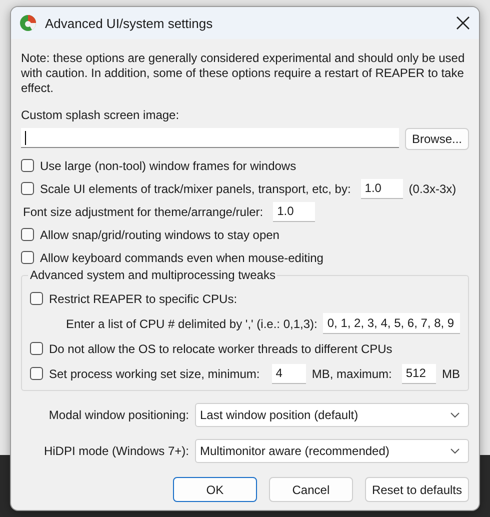 The height and width of the screenshot is (517, 490). What do you see at coordinates (451, 373) in the screenshot?
I see `unit-label: MB` at bounding box center [451, 373].